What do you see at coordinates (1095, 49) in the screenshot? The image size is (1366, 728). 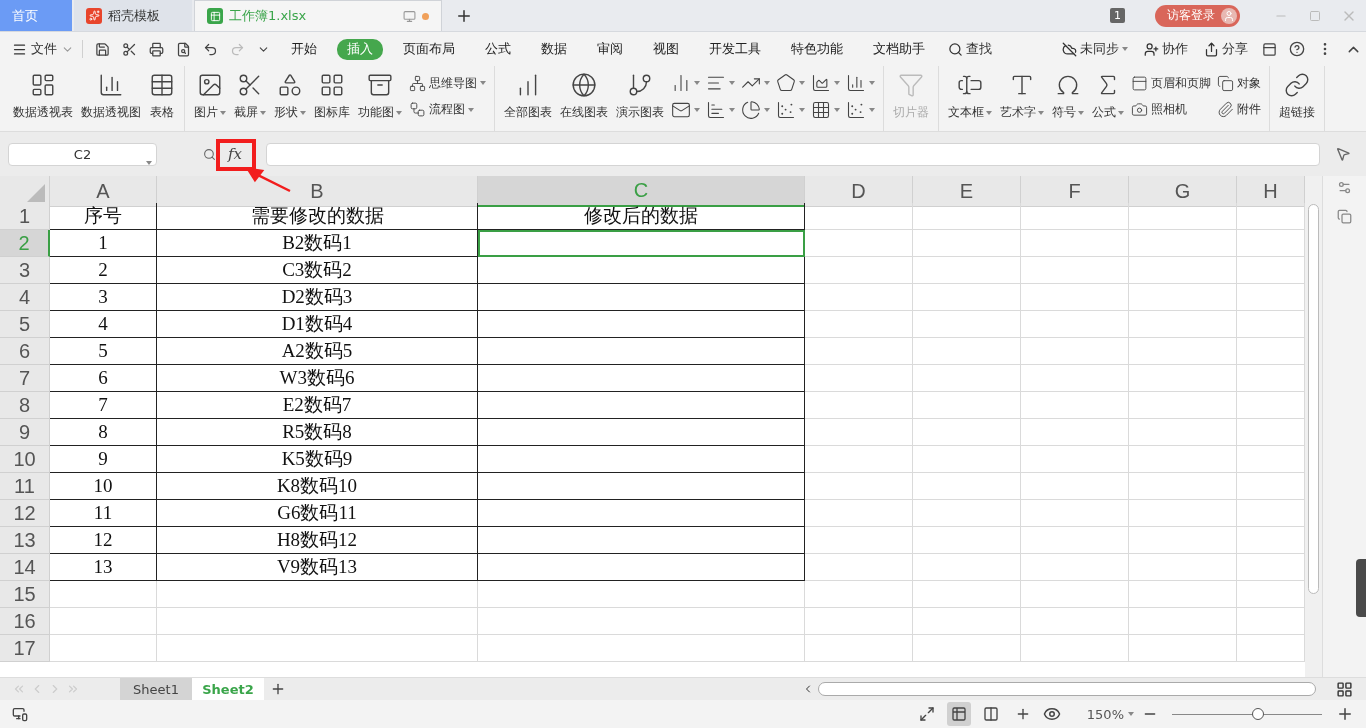 I see `toolbar-action: 未同步` at bounding box center [1095, 49].